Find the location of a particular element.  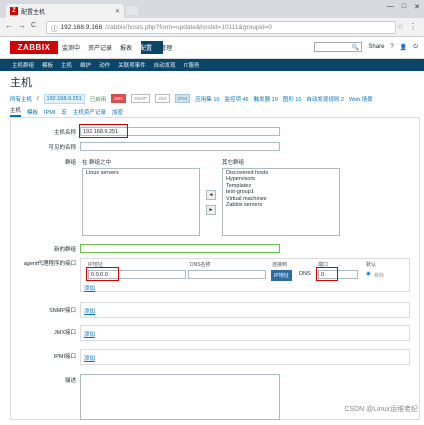

main-menu-item: 资产记录 is located at coordinates (100, 47).